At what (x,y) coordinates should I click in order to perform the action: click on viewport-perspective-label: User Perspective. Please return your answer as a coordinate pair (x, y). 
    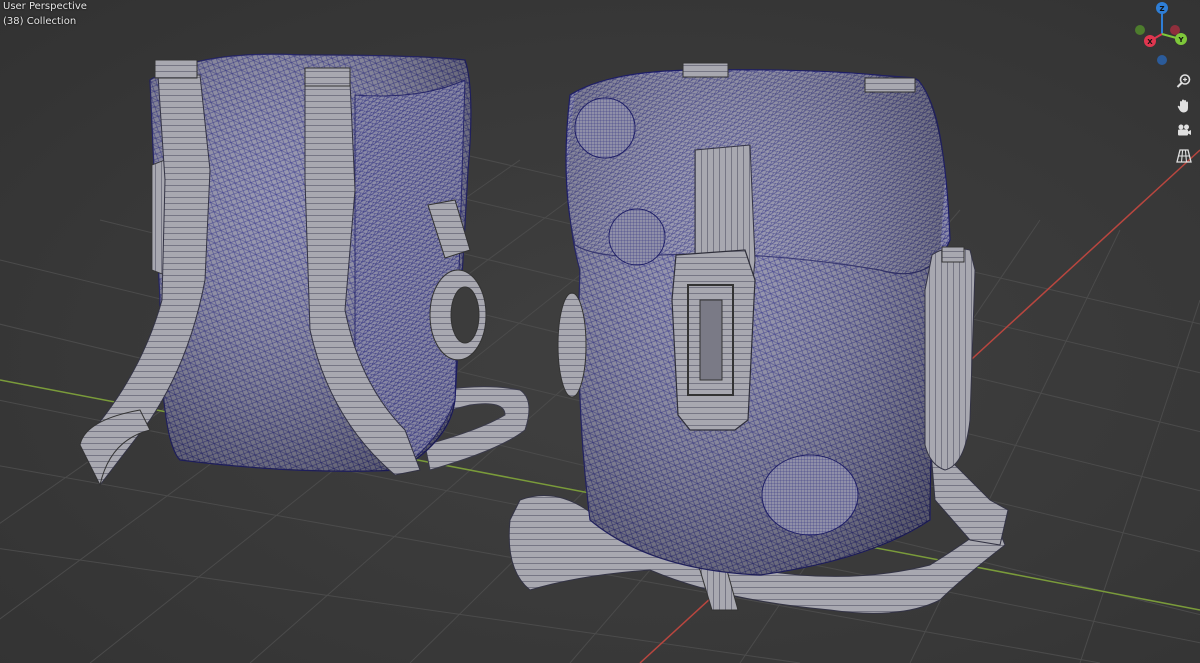
    Looking at the image, I should click on (45, 6).